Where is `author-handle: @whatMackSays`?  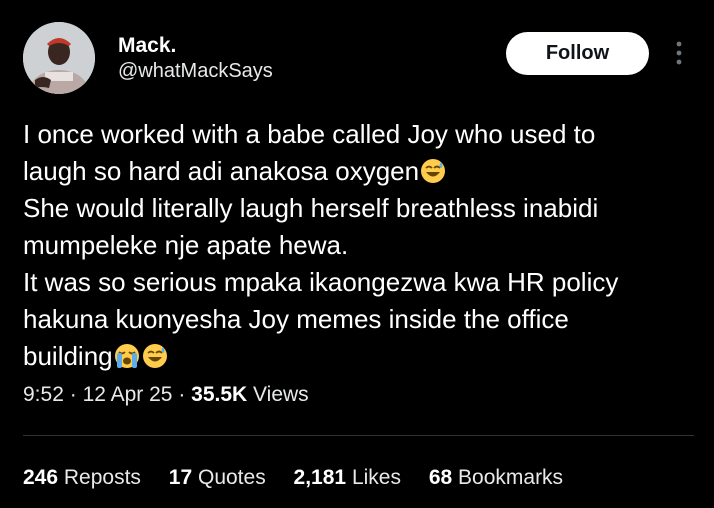
author-handle: @whatMackSays is located at coordinates (195, 71).